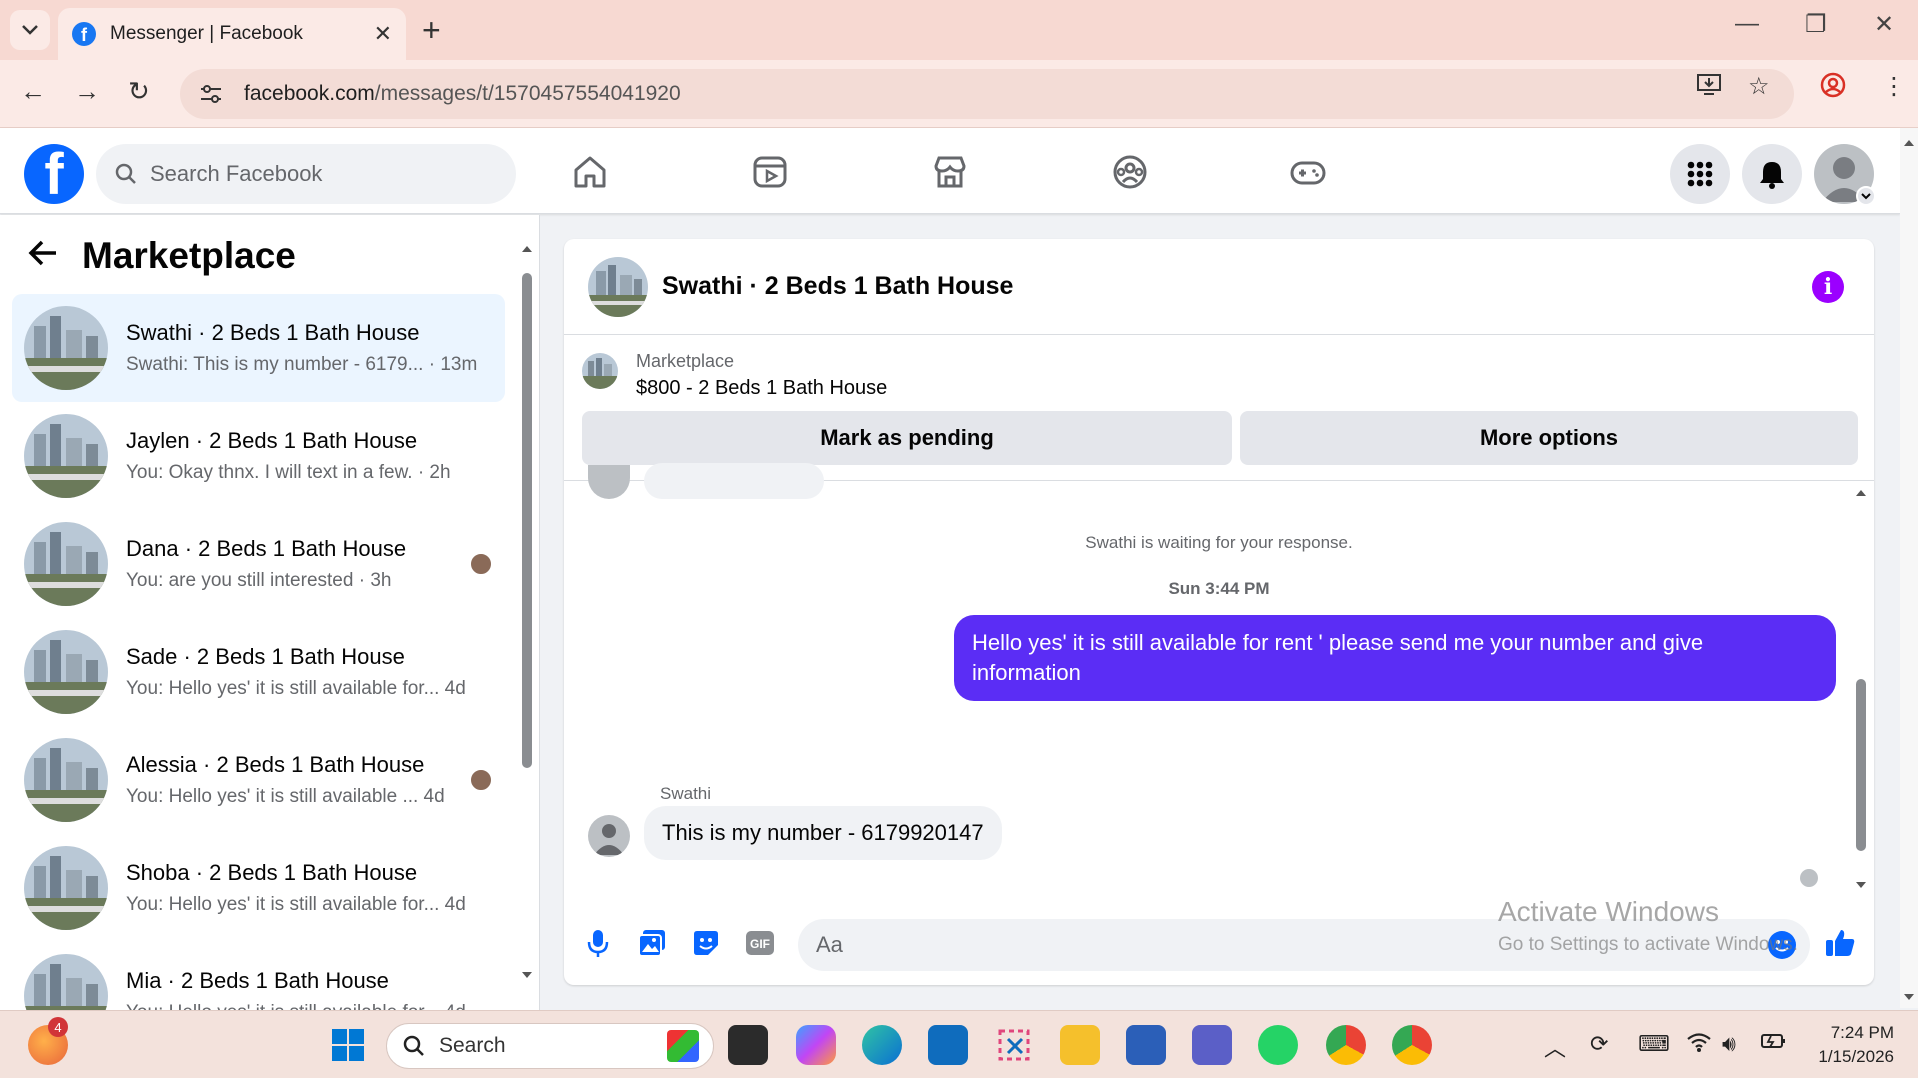 The height and width of the screenshot is (1078, 1918). I want to click on watermark-line2: Go to Settings to activate Windows., so click(1648, 944).